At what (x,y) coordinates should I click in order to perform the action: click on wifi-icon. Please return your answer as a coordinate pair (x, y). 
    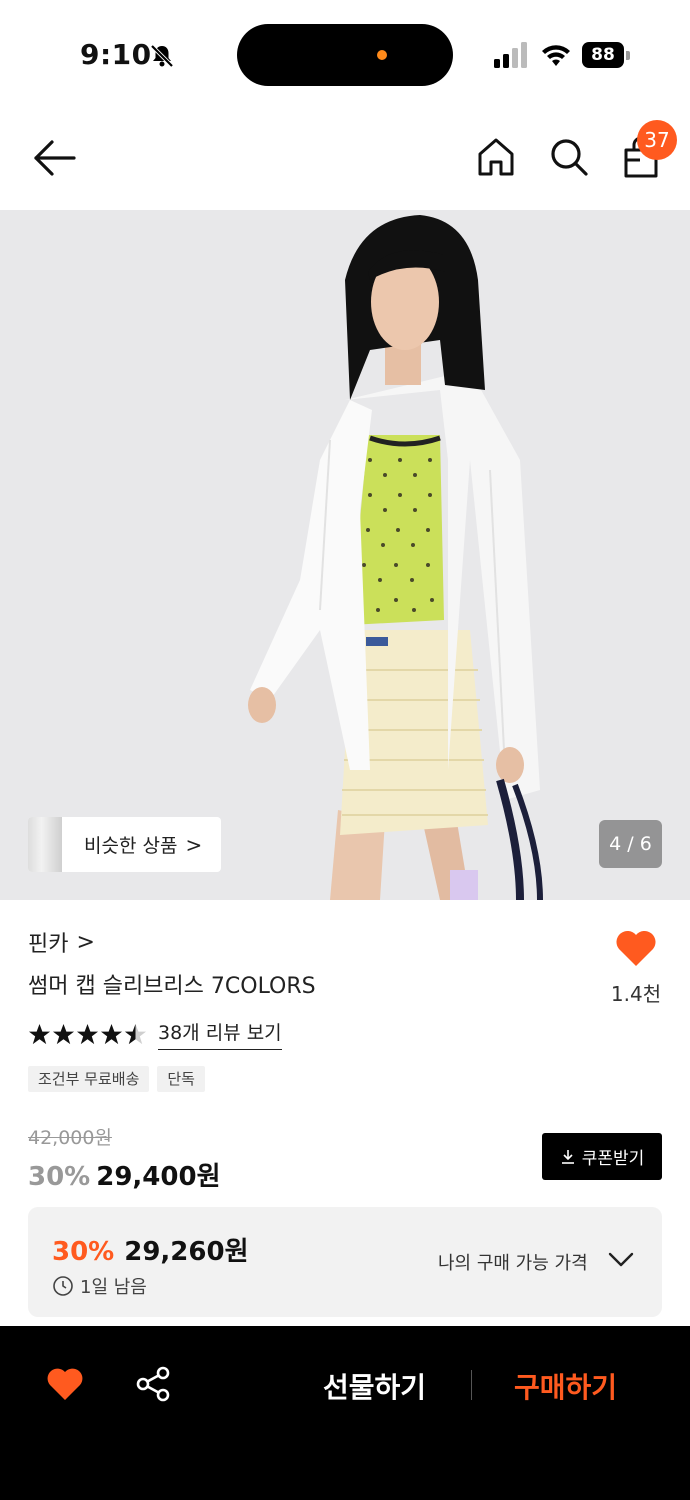
    Looking at the image, I should click on (556, 55).